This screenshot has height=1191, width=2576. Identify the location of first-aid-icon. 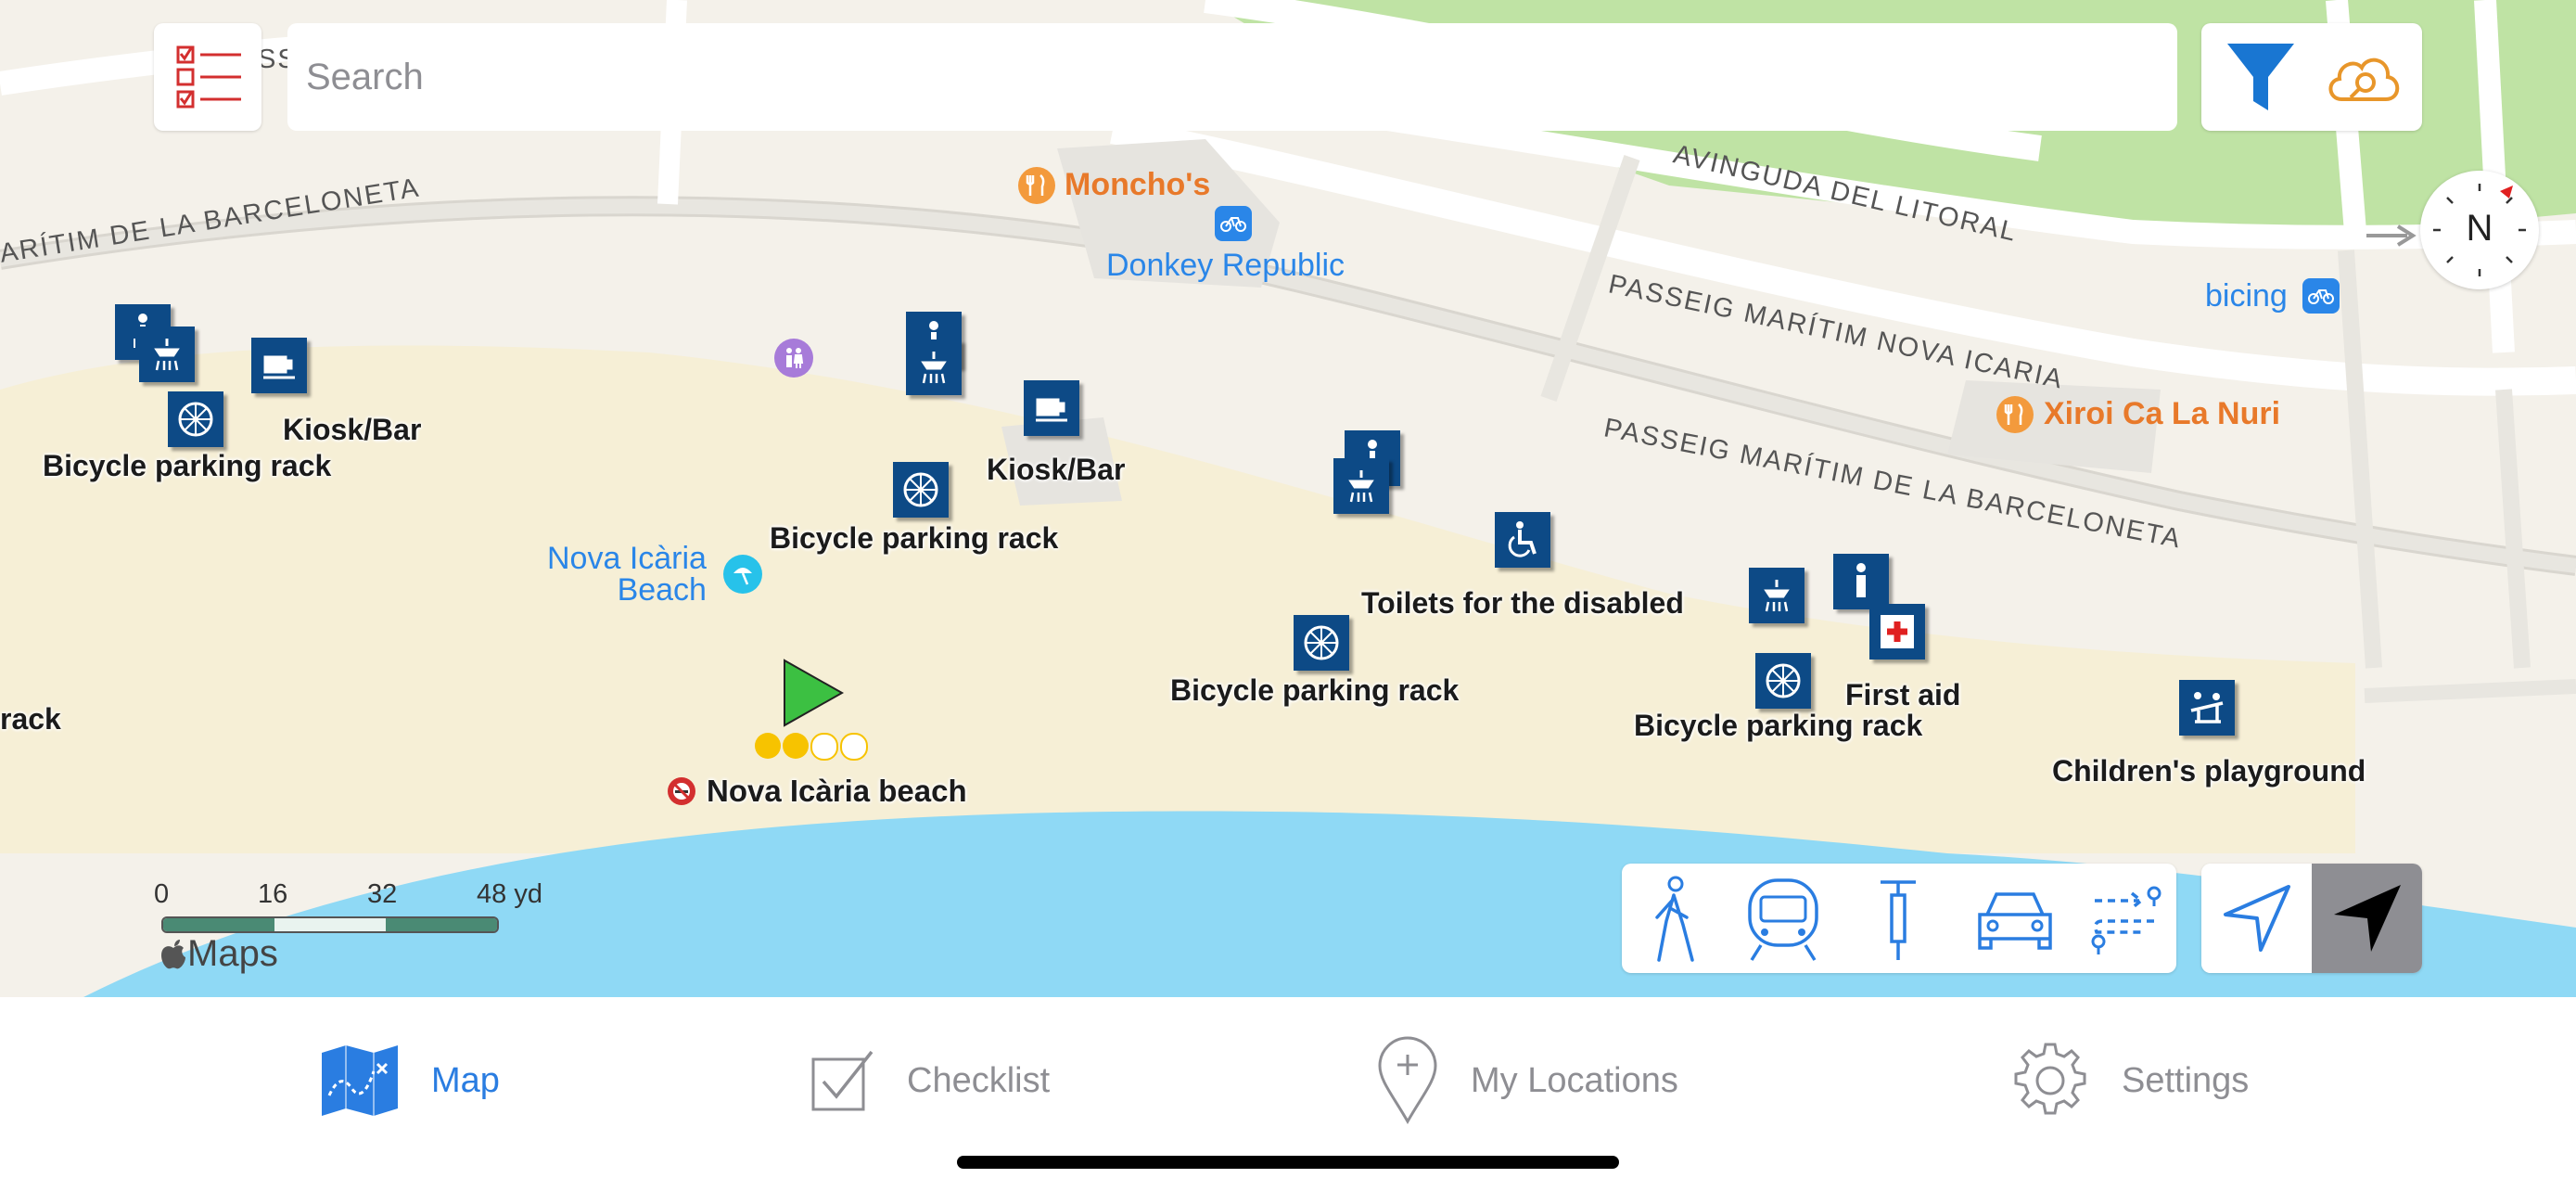
(1897, 632).